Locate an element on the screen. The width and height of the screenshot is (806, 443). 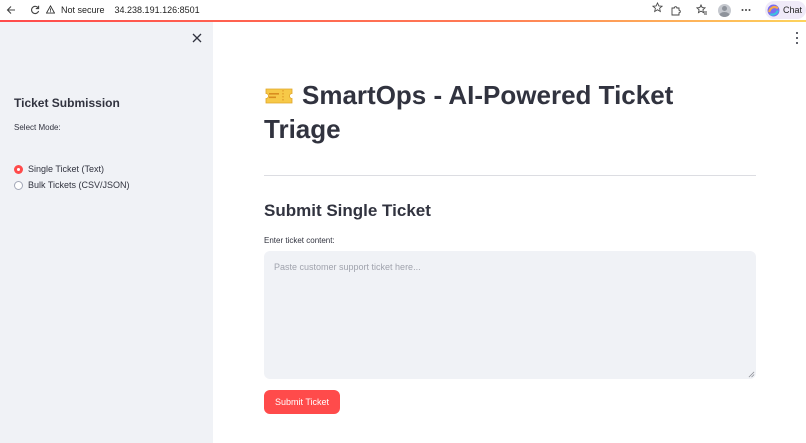
copilot-icon is located at coordinates (773, 10).